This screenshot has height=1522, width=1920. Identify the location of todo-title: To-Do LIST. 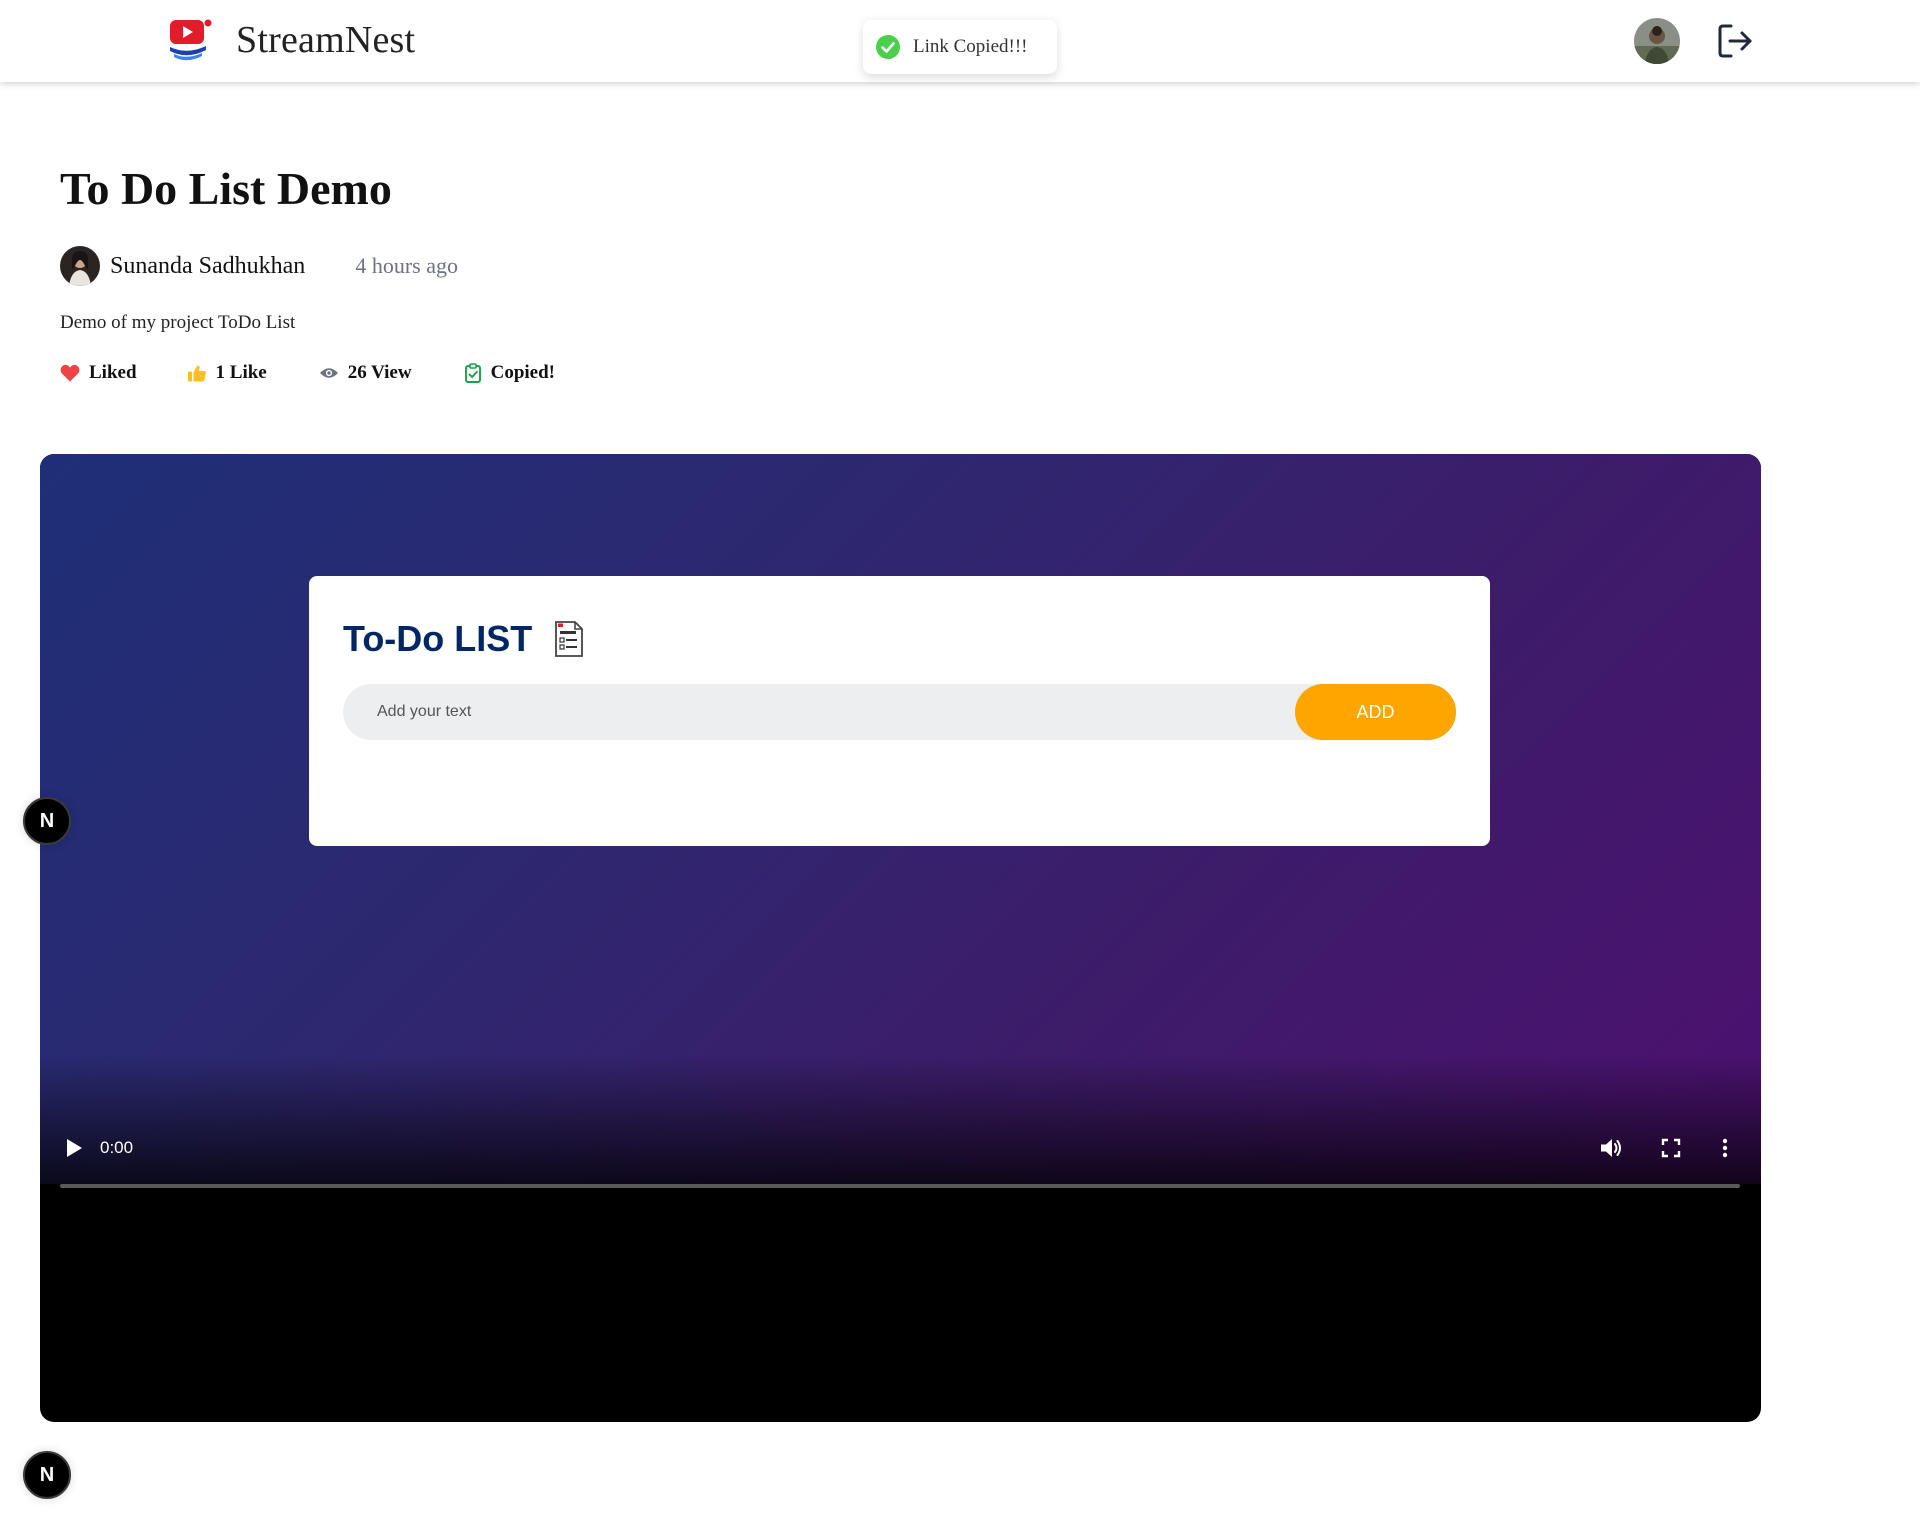
(438, 638).